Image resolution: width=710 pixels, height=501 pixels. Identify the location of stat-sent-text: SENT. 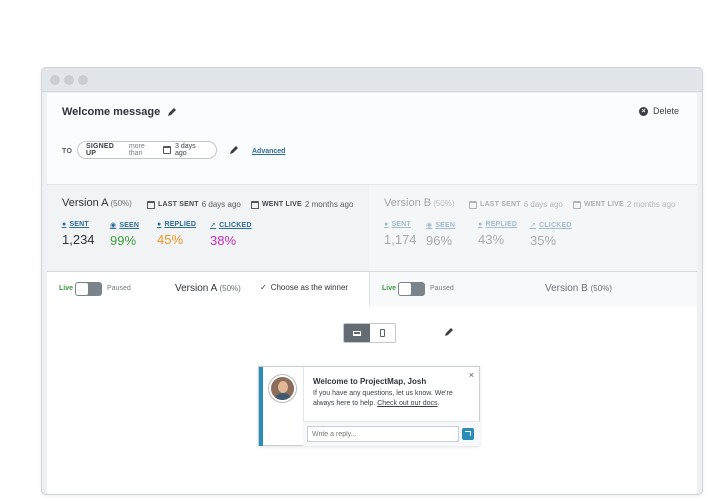
(79, 224).